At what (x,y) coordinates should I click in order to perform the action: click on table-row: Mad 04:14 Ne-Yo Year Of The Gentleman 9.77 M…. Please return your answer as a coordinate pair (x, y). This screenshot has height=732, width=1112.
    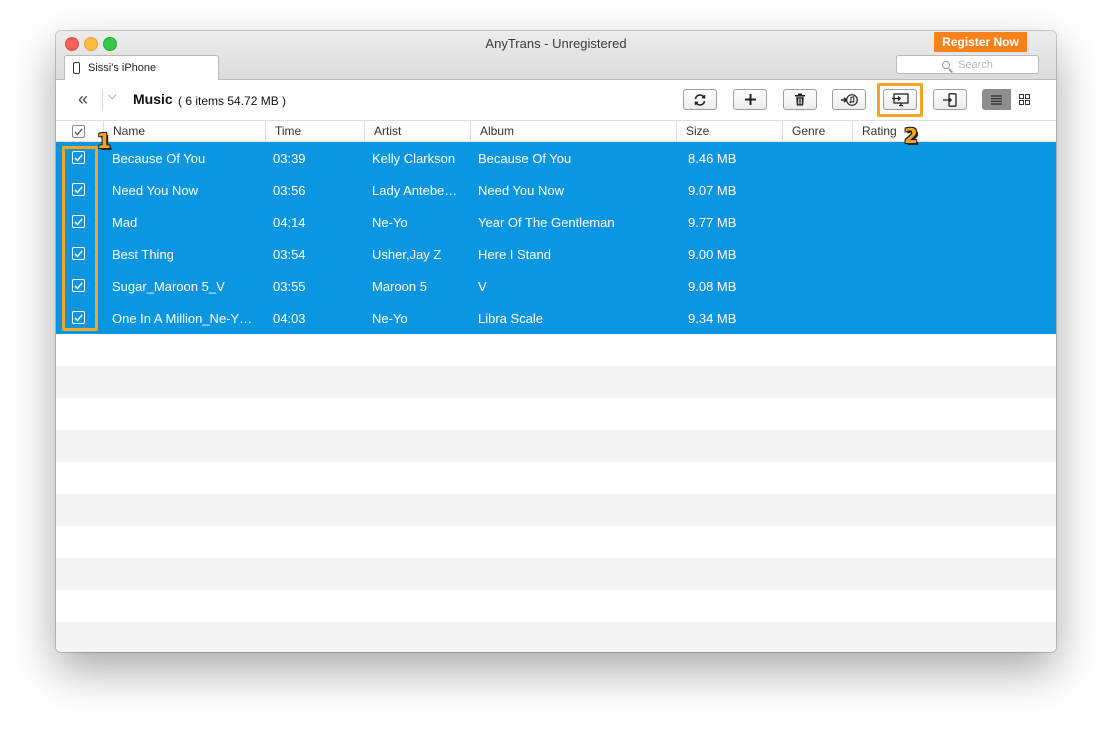
    Looking at the image, I should click on (556, 222).